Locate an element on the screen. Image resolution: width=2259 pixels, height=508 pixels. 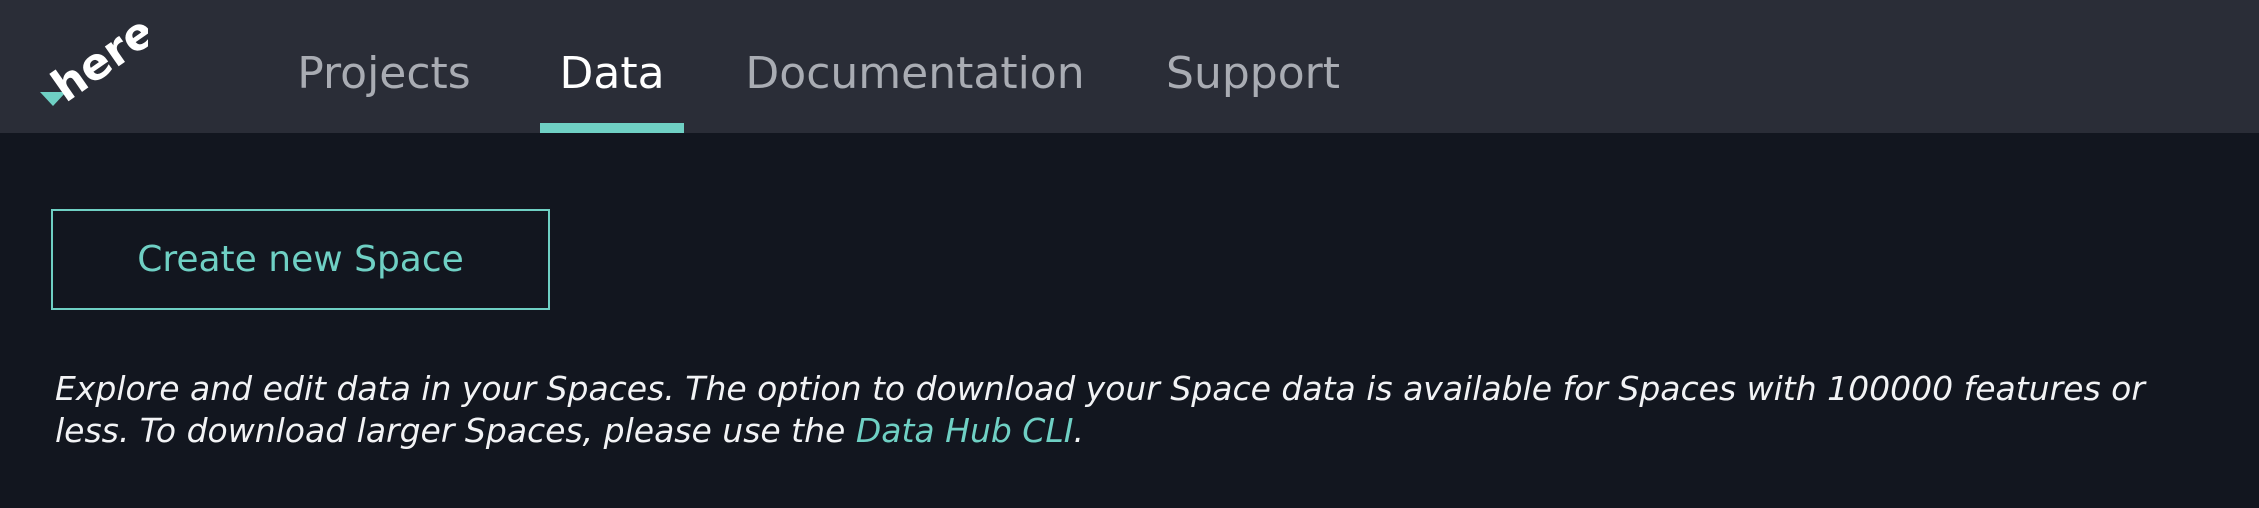
active-tab-indicator is located at coordinates (612, 128).